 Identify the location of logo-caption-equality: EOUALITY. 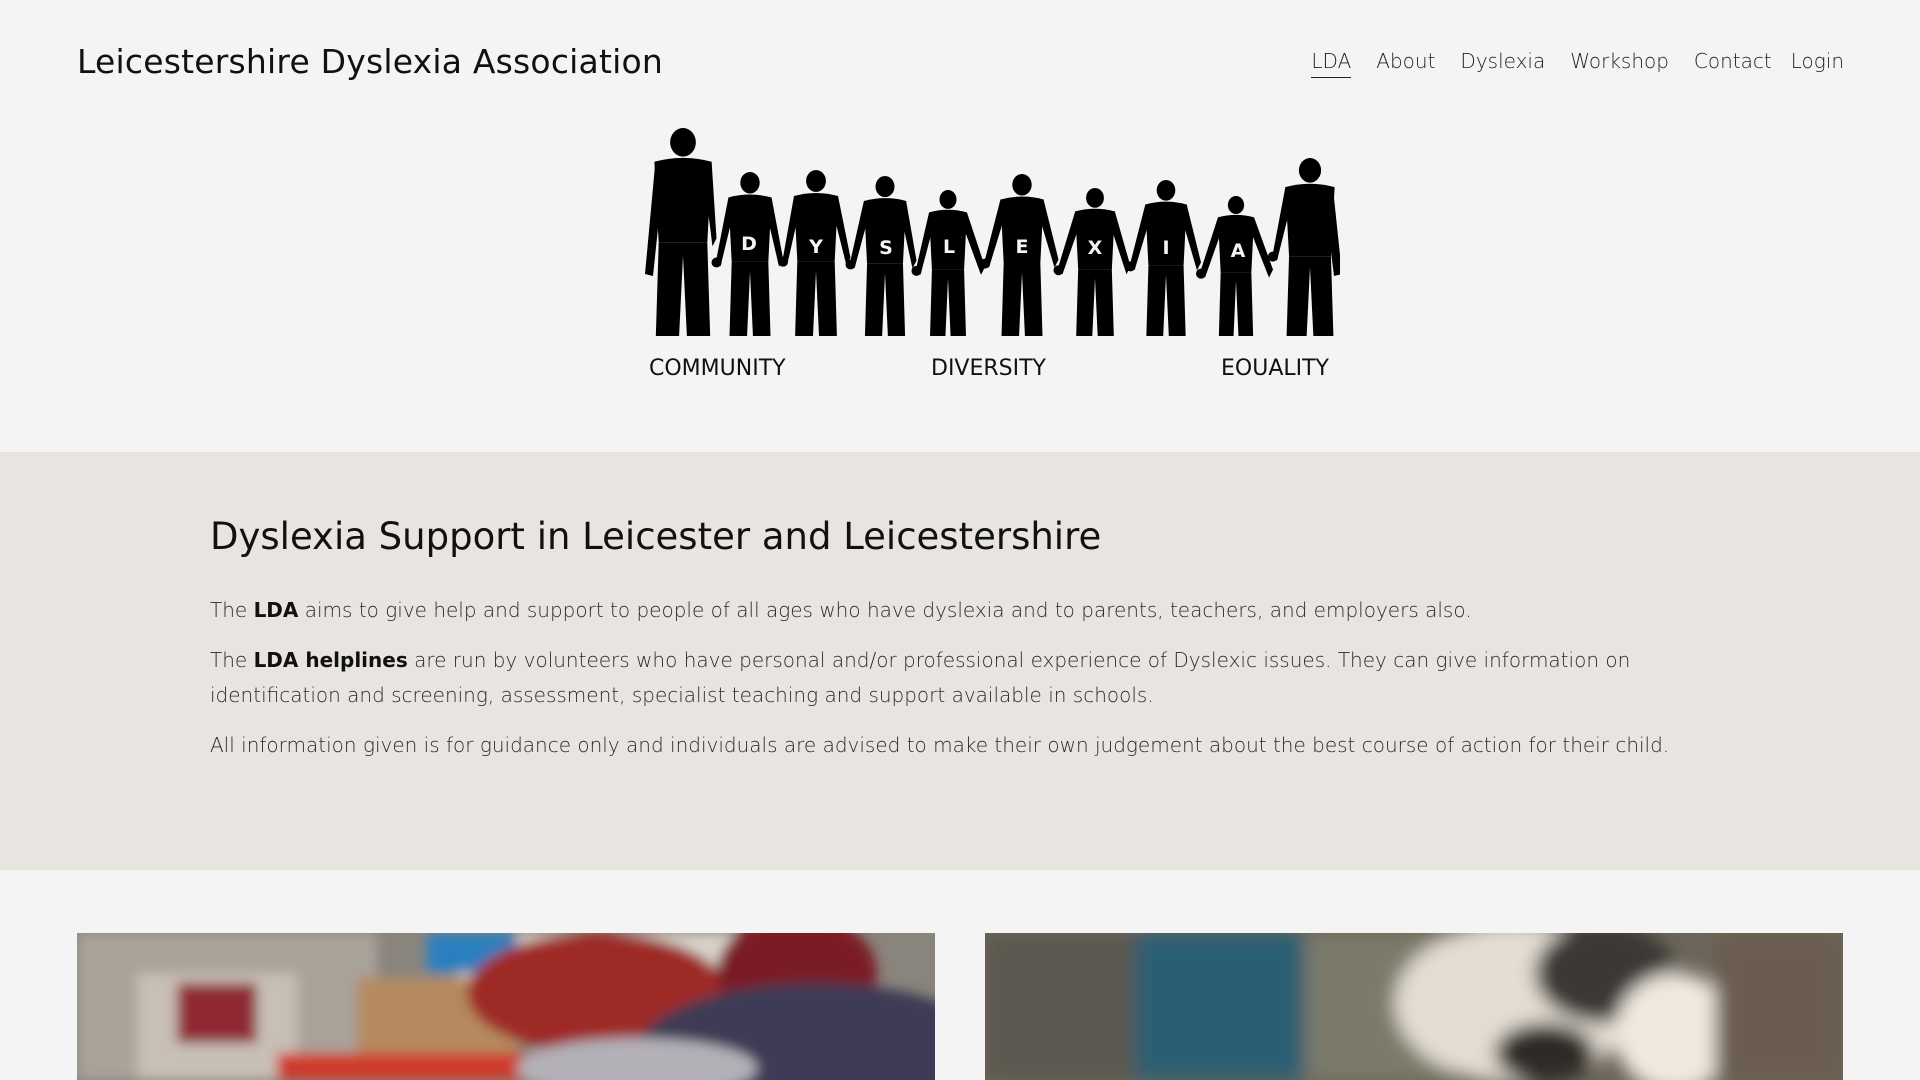
(1275, 368).